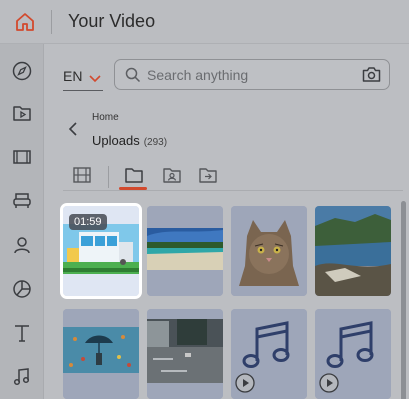 The image size is (409, 399). Describe the element at coordinates (371, 74) in the screenshot. I see `camera-icon` at that location.